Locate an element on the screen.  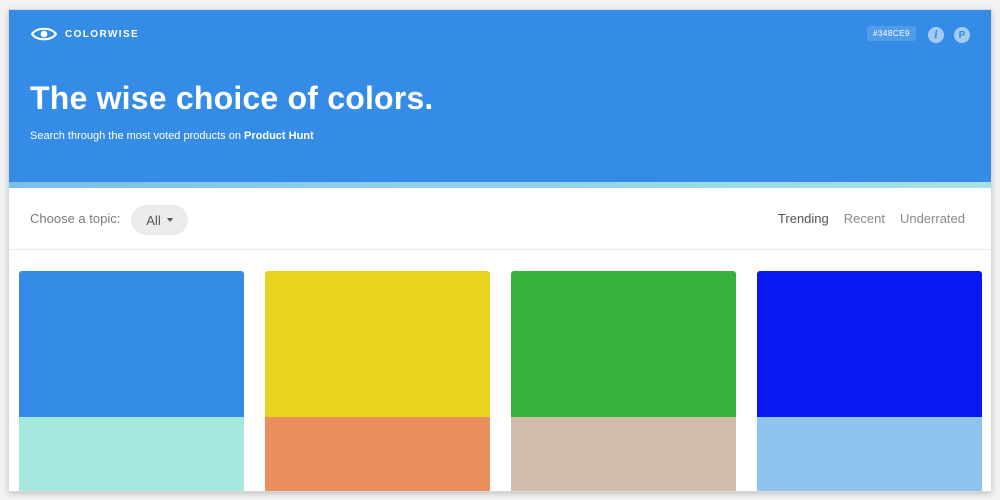
caret-down-icon is located at coordinates (169, 220).